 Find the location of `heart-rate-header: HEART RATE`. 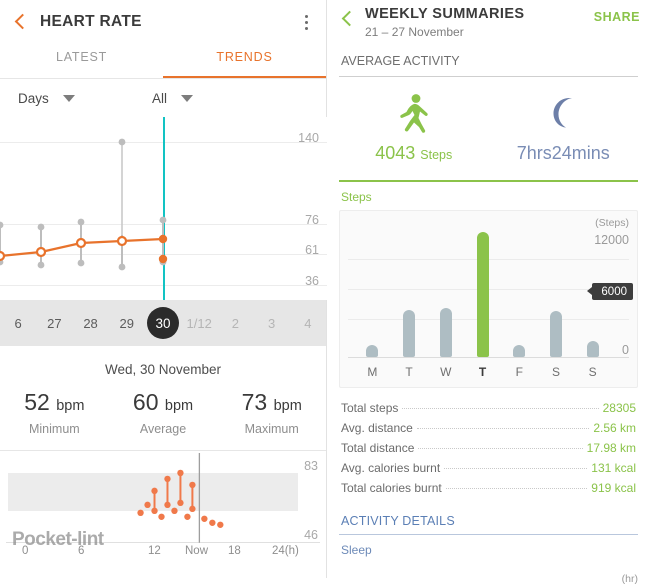

heart-rate-header: HEART RATE is located at coordinates (163, 22).